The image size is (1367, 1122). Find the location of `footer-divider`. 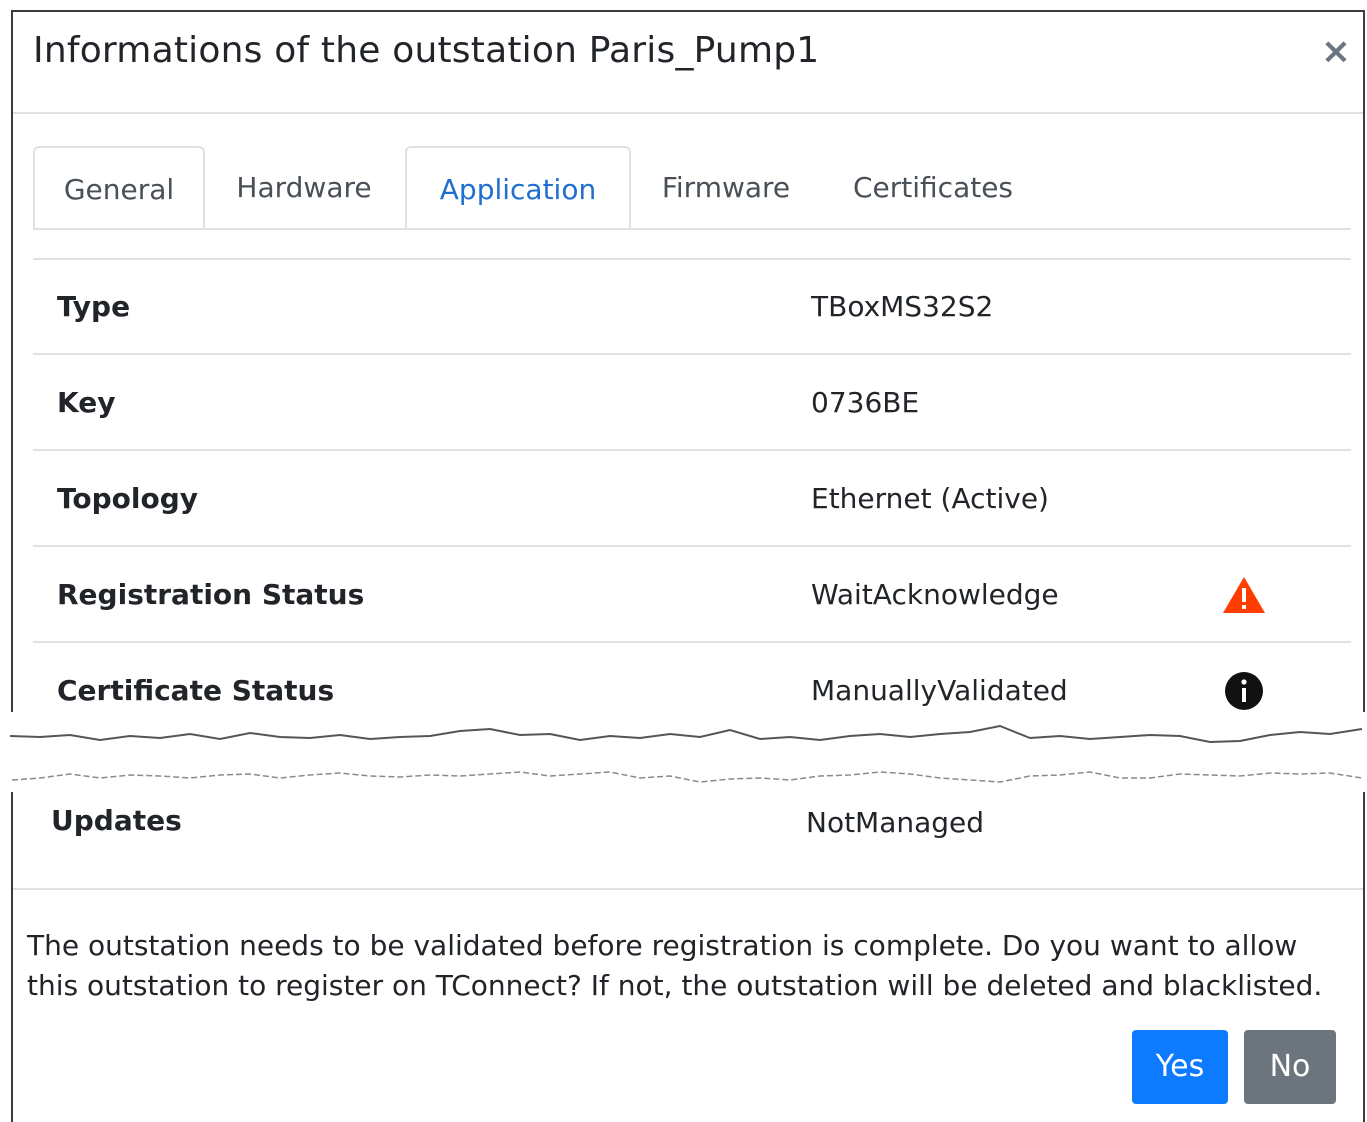

footer-divider is located at coordinates (688, 889).